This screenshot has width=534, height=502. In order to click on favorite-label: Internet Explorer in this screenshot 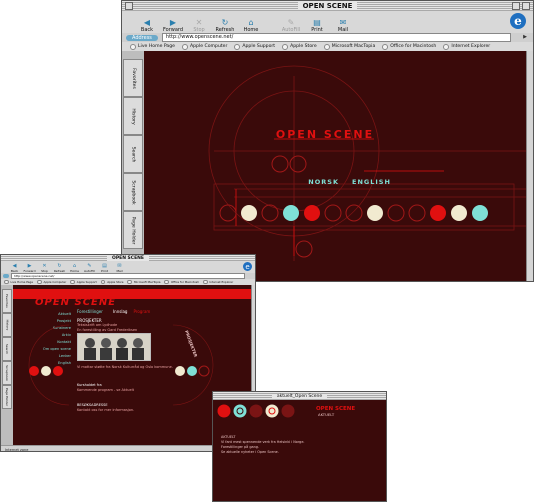, I will do `click(221, 282)`.